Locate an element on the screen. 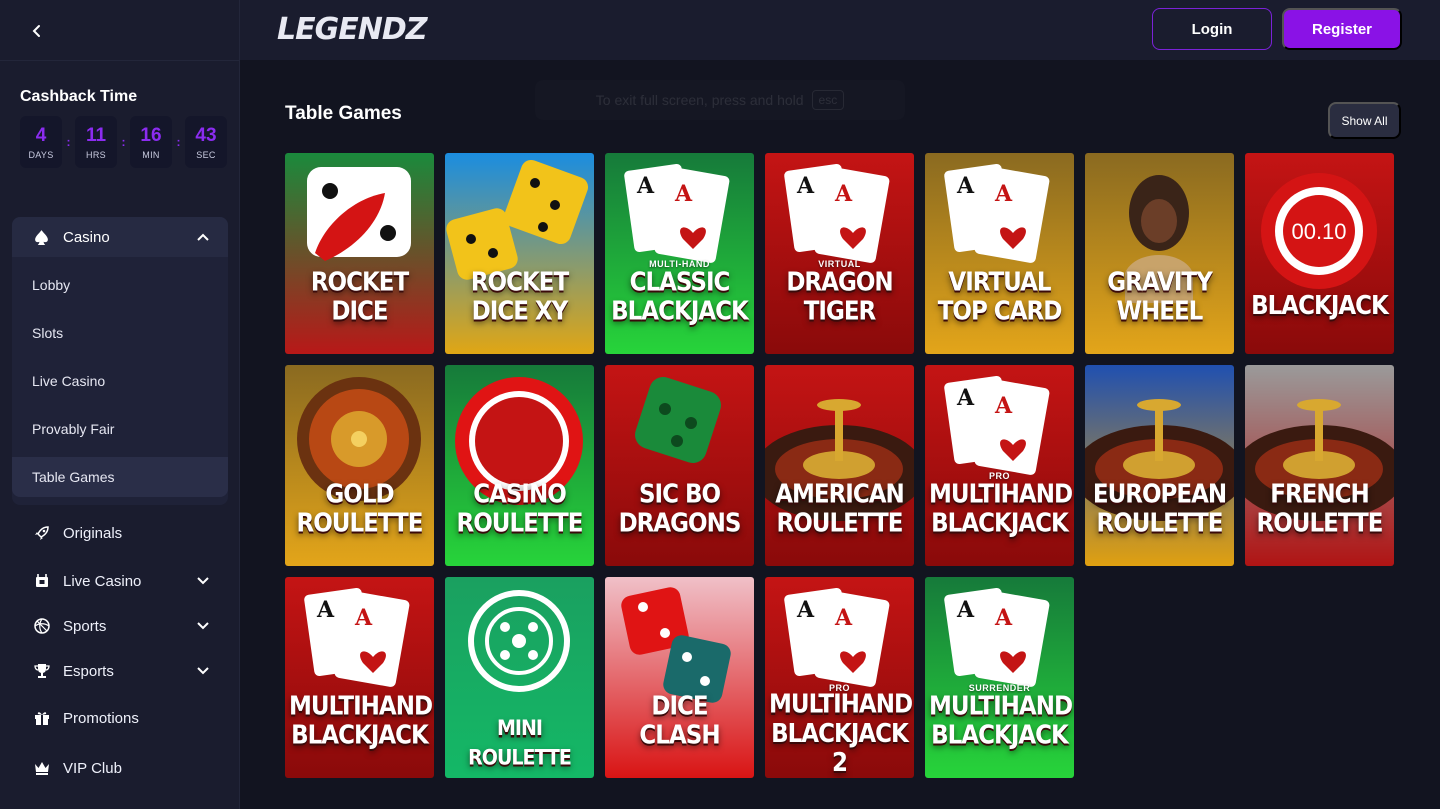 The width and height of the screenshot is (1440, 809). game-card-title-line1: DRAGON is located at coordinates (839, 282).